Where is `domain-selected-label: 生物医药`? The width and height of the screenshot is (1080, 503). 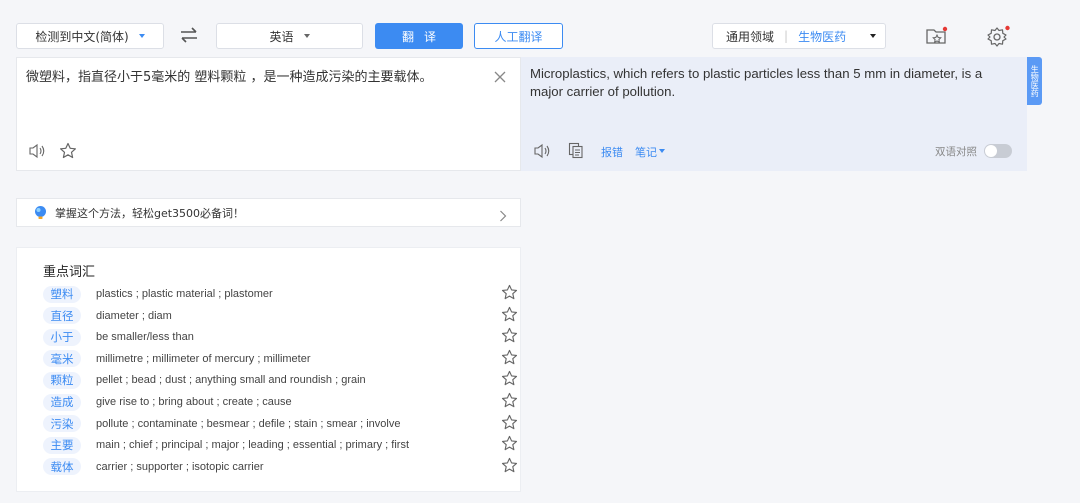 domain-selected-label: 生物医药 is located at coordinates (822, 36).